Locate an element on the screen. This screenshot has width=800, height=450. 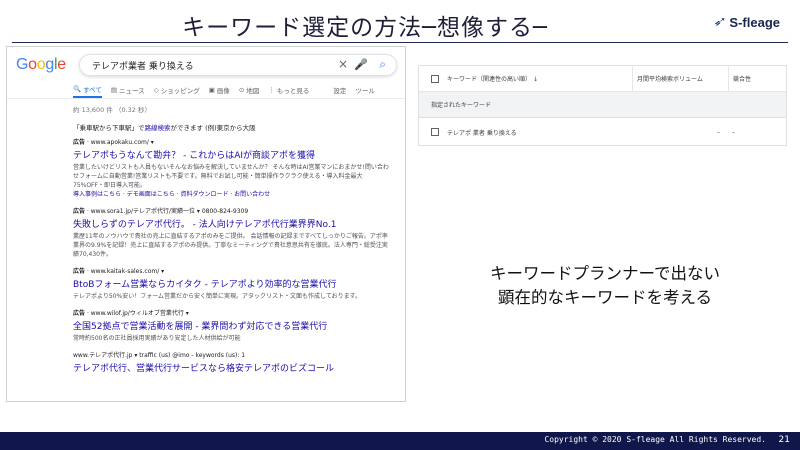
google-logo: Google is located at coordinates (41, 65).